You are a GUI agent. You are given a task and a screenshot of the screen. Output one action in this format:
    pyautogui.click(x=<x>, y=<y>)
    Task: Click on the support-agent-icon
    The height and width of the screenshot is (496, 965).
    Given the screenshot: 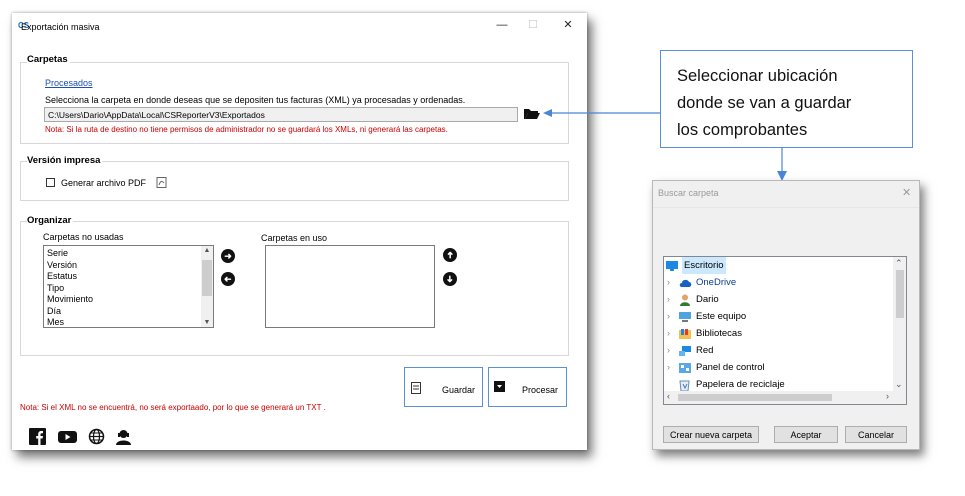 What is the action you would take?
    pyautogui.click(x=123, y=436)
    